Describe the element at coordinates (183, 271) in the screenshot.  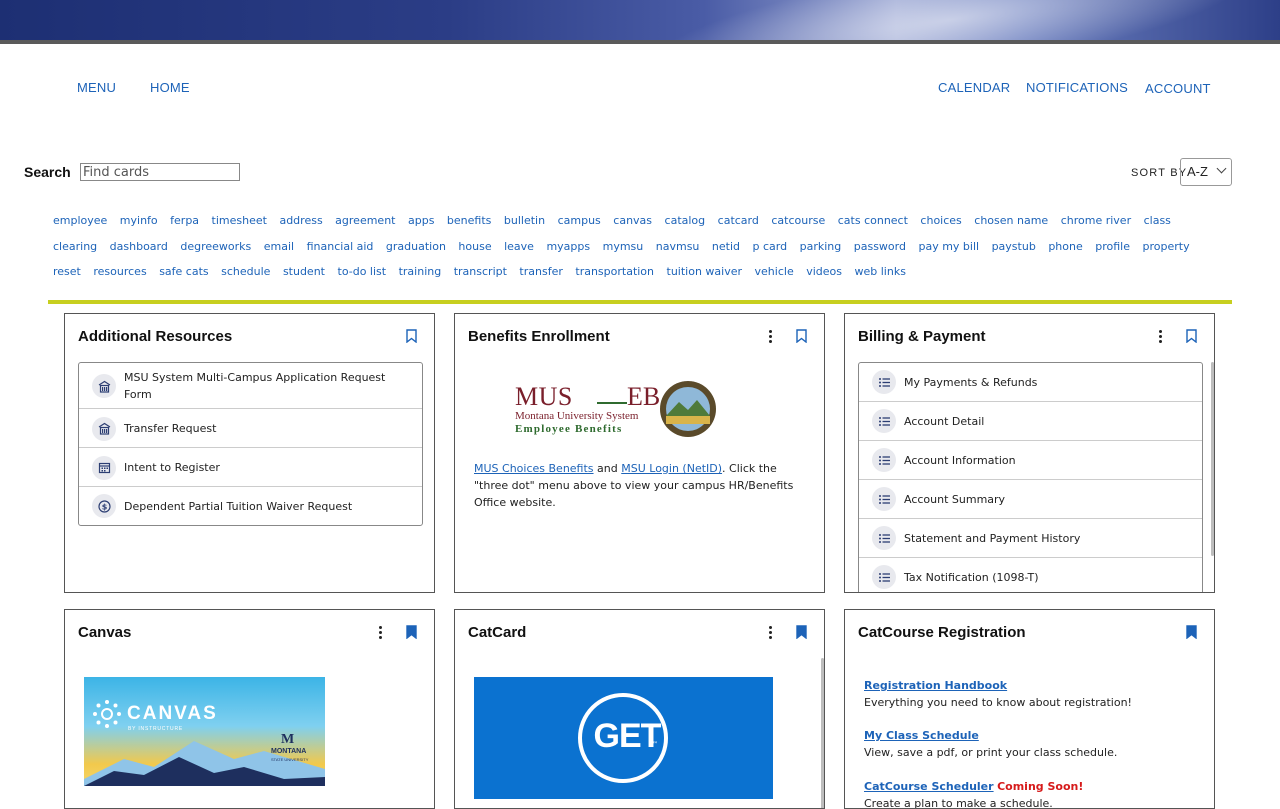
I see `tag-link: safe cats` at that location.